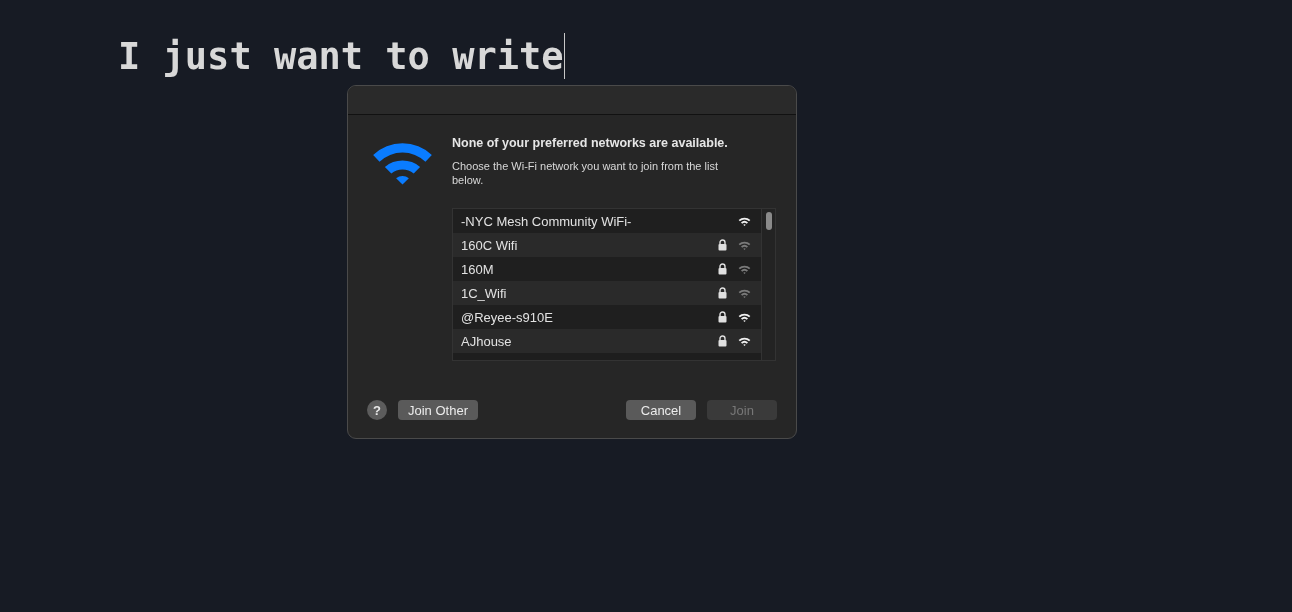 The height and width of the screenshot is (612, 1292). Describe the element at coordinates (438, 410) in the screenshot. I see `dialog-button: Join Other` at that location.